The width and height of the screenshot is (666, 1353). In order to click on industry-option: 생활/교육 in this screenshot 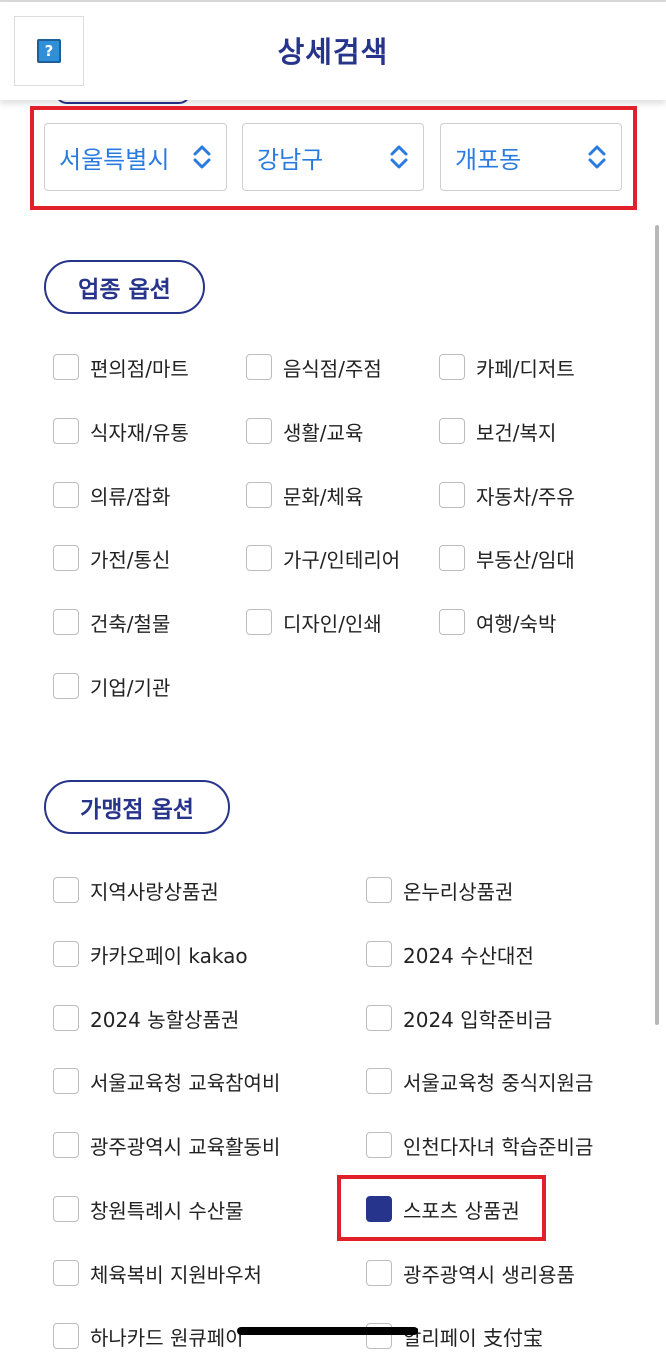, I will do `click(304, 431)`.